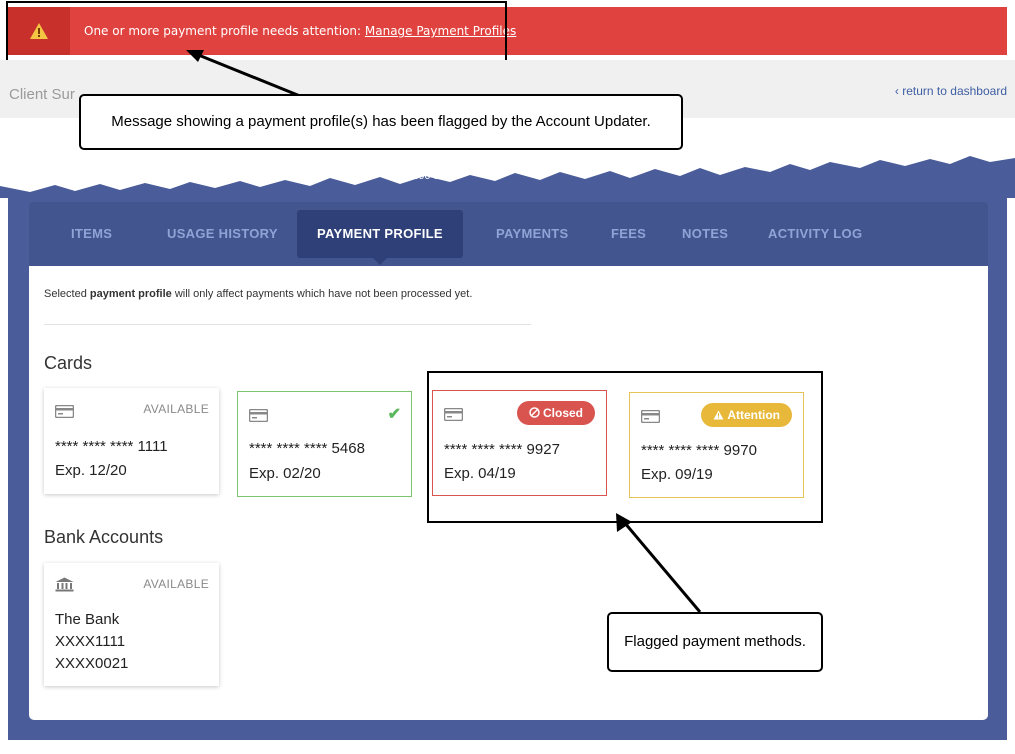  I want to click on tab-fees: FEES, so click(628, 234).